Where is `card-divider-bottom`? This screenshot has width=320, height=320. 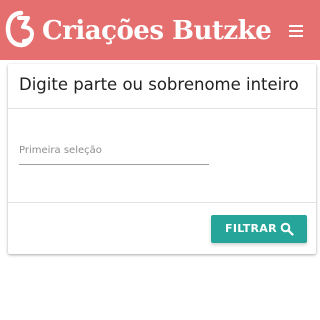 card-divider-bottom is located at coordinates (162, 202).